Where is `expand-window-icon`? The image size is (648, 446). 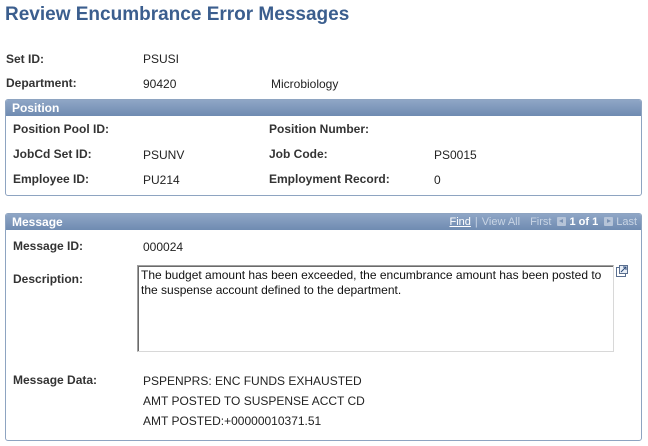 expand-window-icon is located at coordinates (622, 271).